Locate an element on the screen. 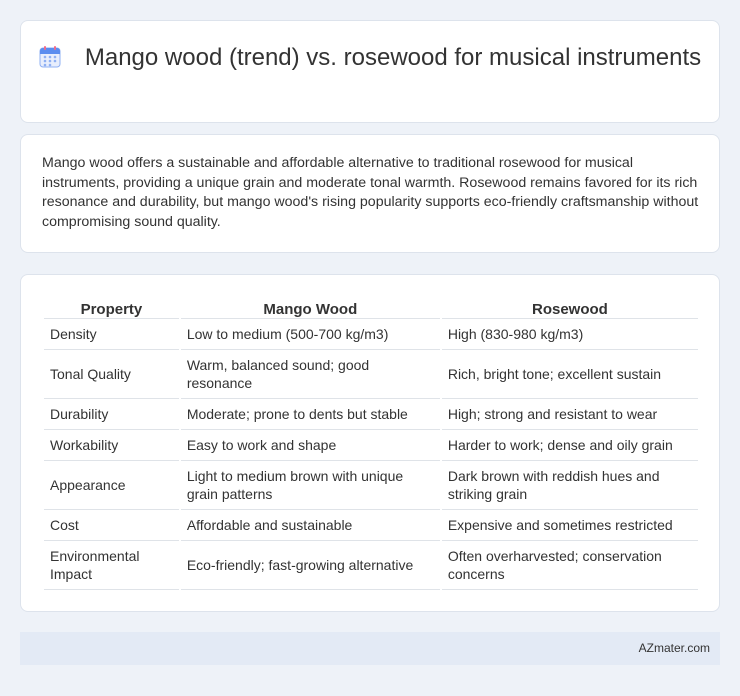 The height and width of the screenshot is (696, 740). table-cell: Workability is located at coordinates (111, 445).